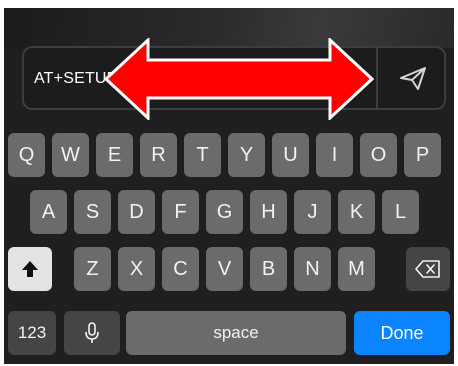 The image size is (458, 366). Describe the element at coordinates (402, 333) in the screenshot. I see `done-key: Done` at that location.